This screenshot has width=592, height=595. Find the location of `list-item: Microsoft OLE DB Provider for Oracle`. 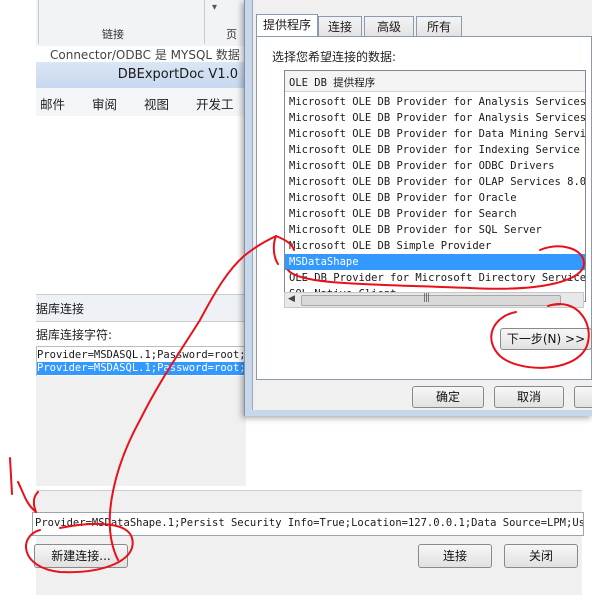

list-item: Microsoft OLE DB Provider for Oracle is located at coordinates (435, 198).